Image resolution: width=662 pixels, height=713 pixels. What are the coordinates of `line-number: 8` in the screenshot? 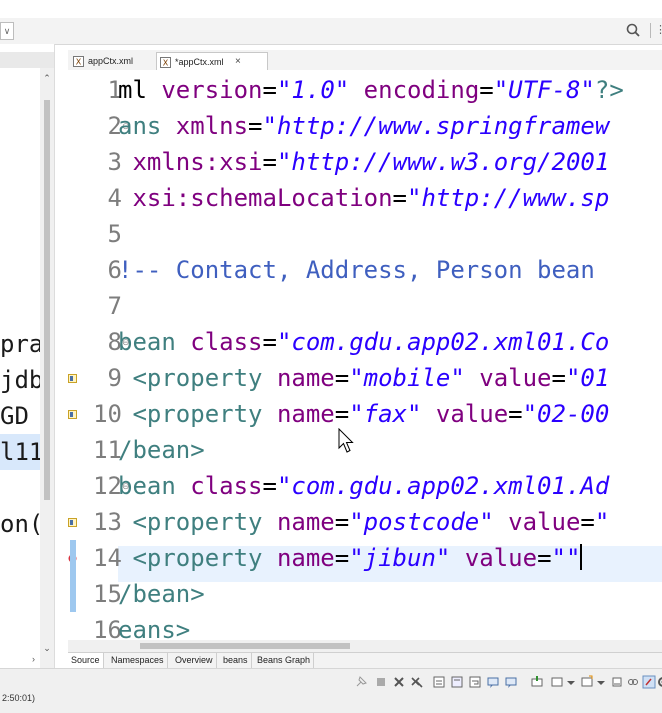 It's located at (101, 342).